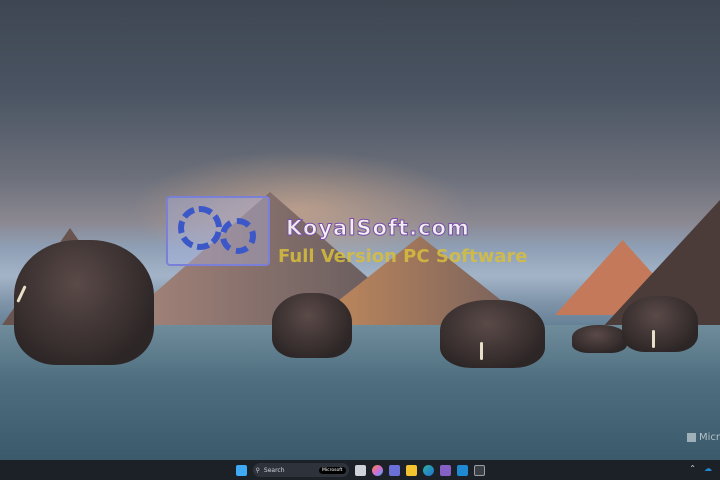 Image resolution: width=720 pixels, height=480 pixels. Describe the element at coordinates (411, 470) in the screenshot. I see `file-explorer-icon` at that location.